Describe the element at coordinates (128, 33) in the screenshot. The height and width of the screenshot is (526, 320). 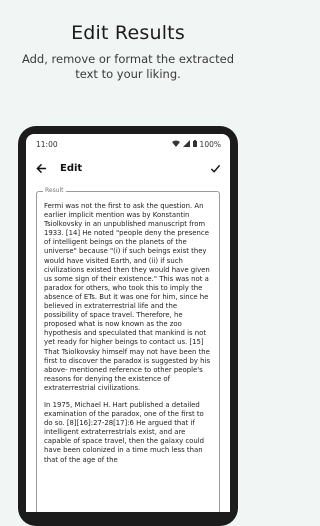
I see `promo-headline: Edit Results` at that location.